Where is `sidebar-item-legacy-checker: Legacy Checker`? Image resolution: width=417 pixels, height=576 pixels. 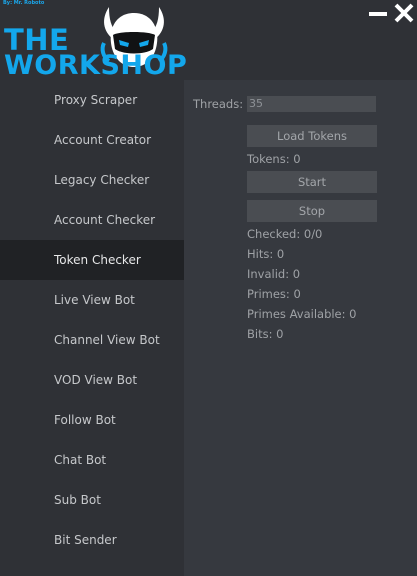 sidebar-item-legacy-checker: Legacy Checker is located at coordinates (92, 180).